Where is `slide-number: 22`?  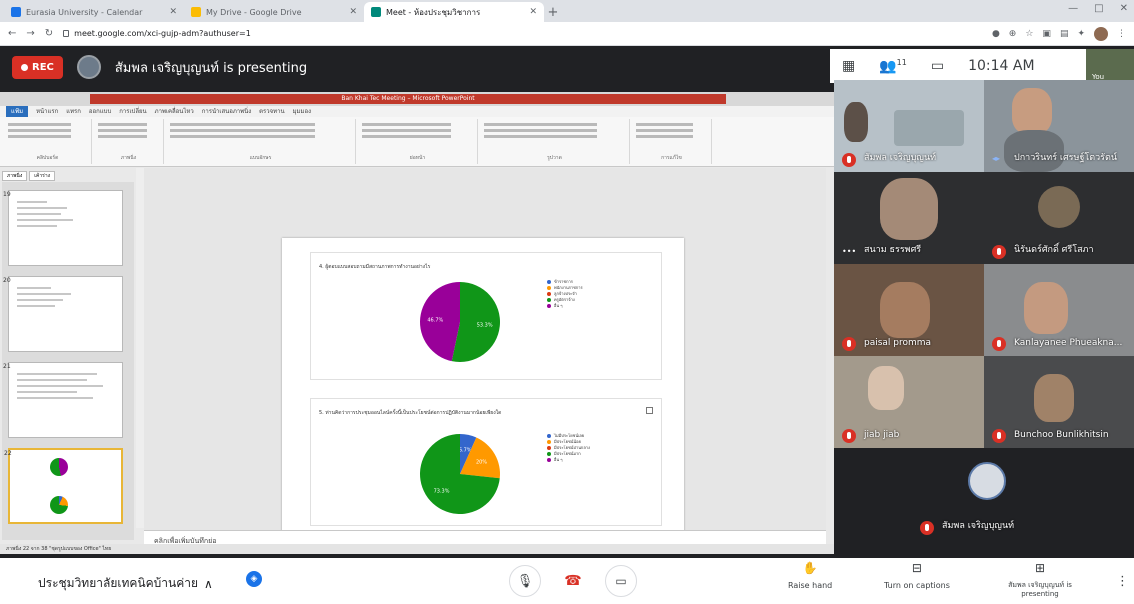
slide-number: 22 is located at coordinates (8, 453).